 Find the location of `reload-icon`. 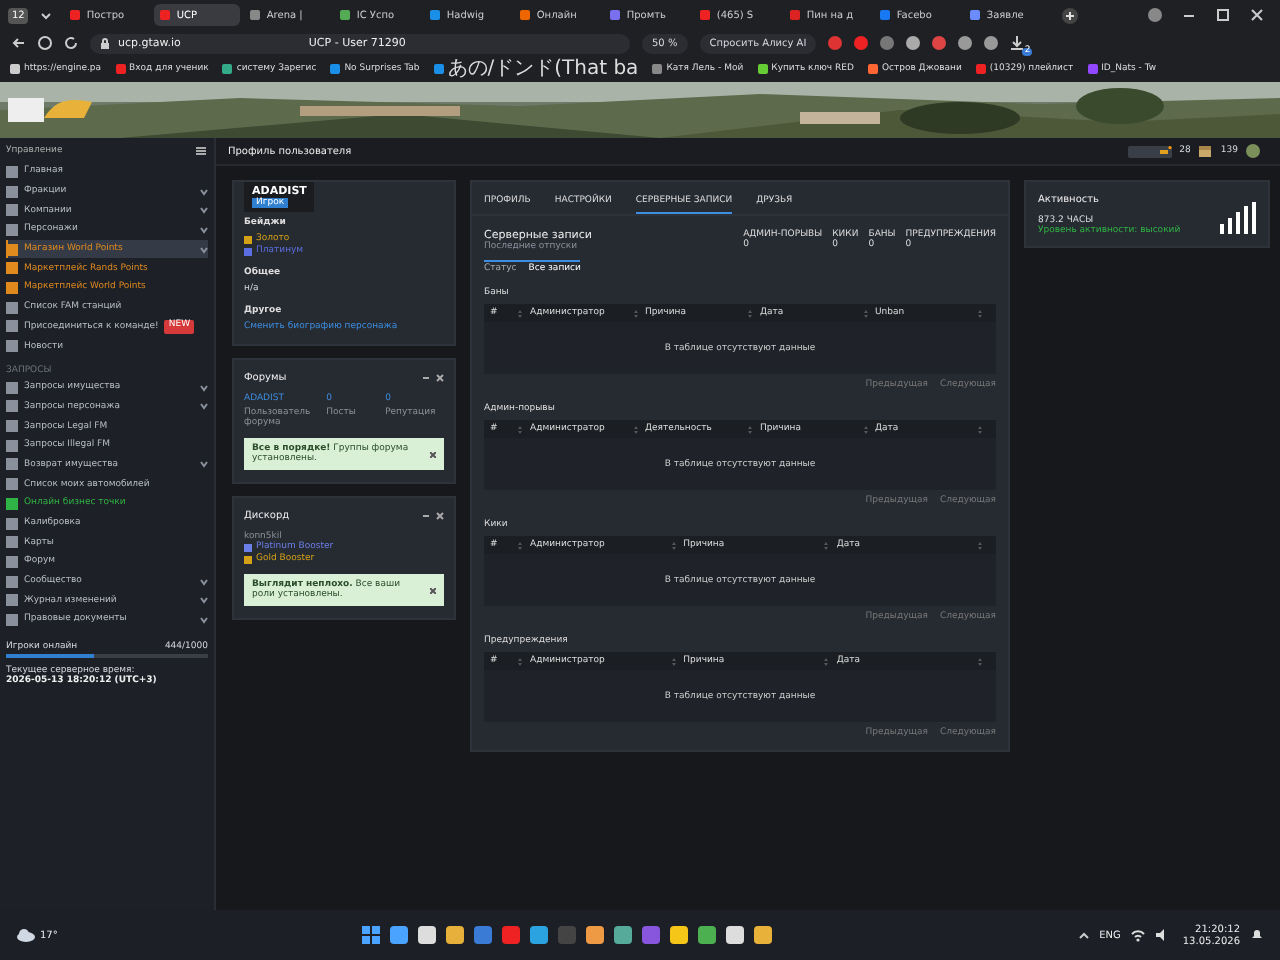

reload-icon is located at coordinates (71, 43).